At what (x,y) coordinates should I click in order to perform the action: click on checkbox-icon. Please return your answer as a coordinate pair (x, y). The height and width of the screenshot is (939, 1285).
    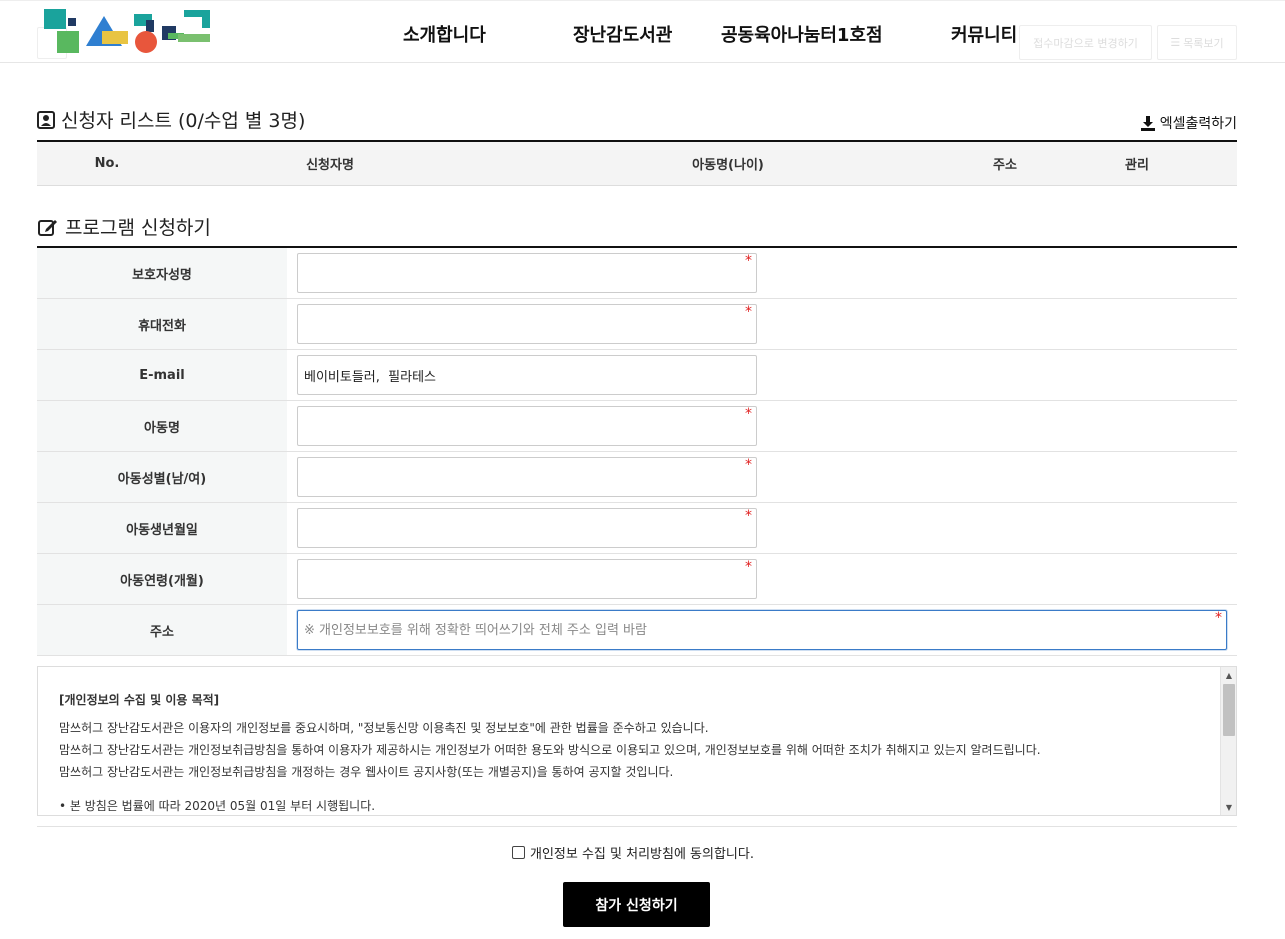
    Looking at the image, I should click on (518, 852).